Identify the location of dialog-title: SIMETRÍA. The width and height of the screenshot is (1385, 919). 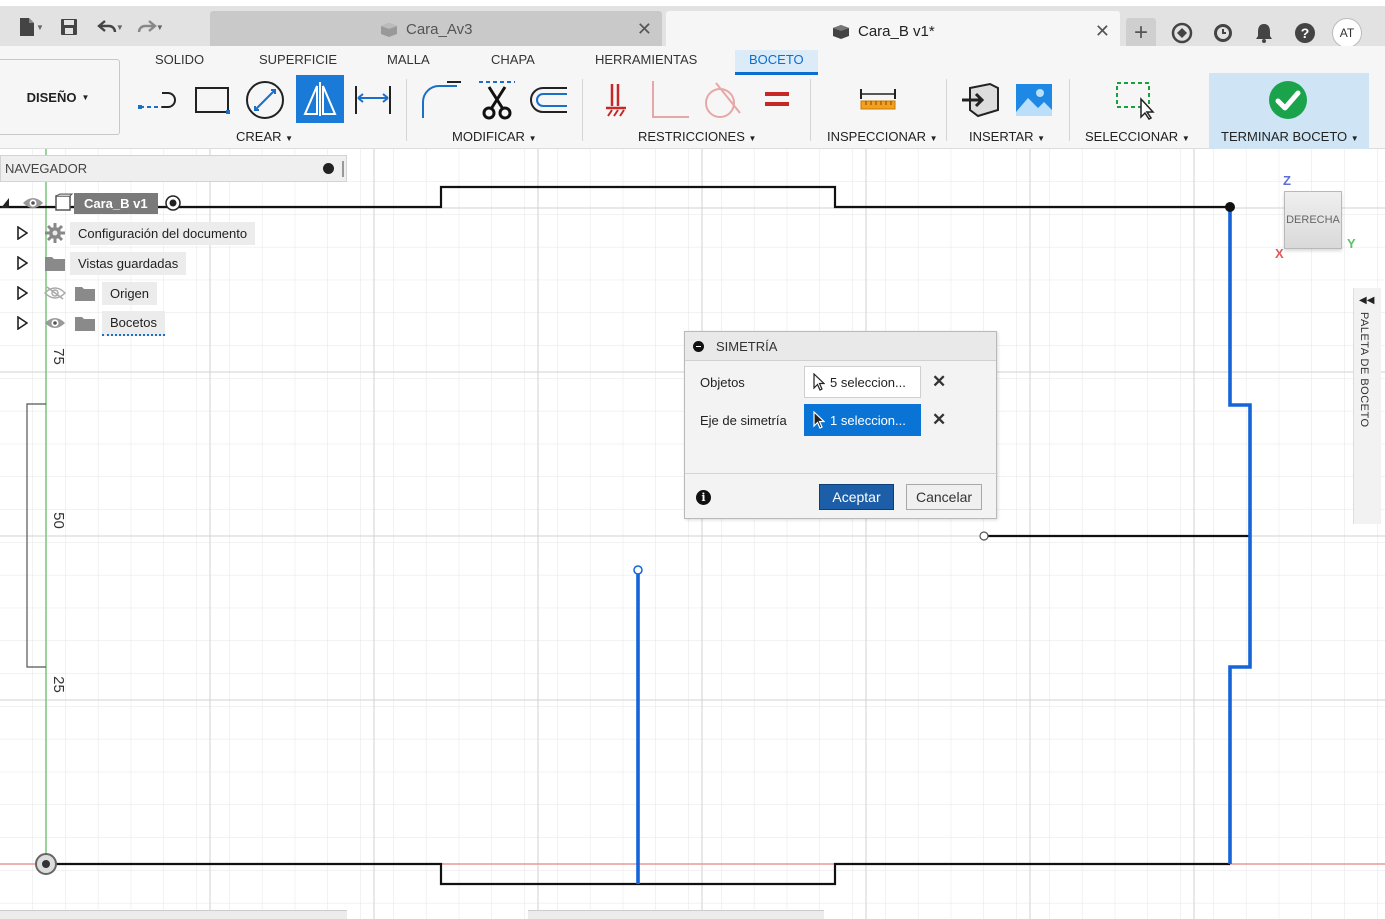
(747, 346).